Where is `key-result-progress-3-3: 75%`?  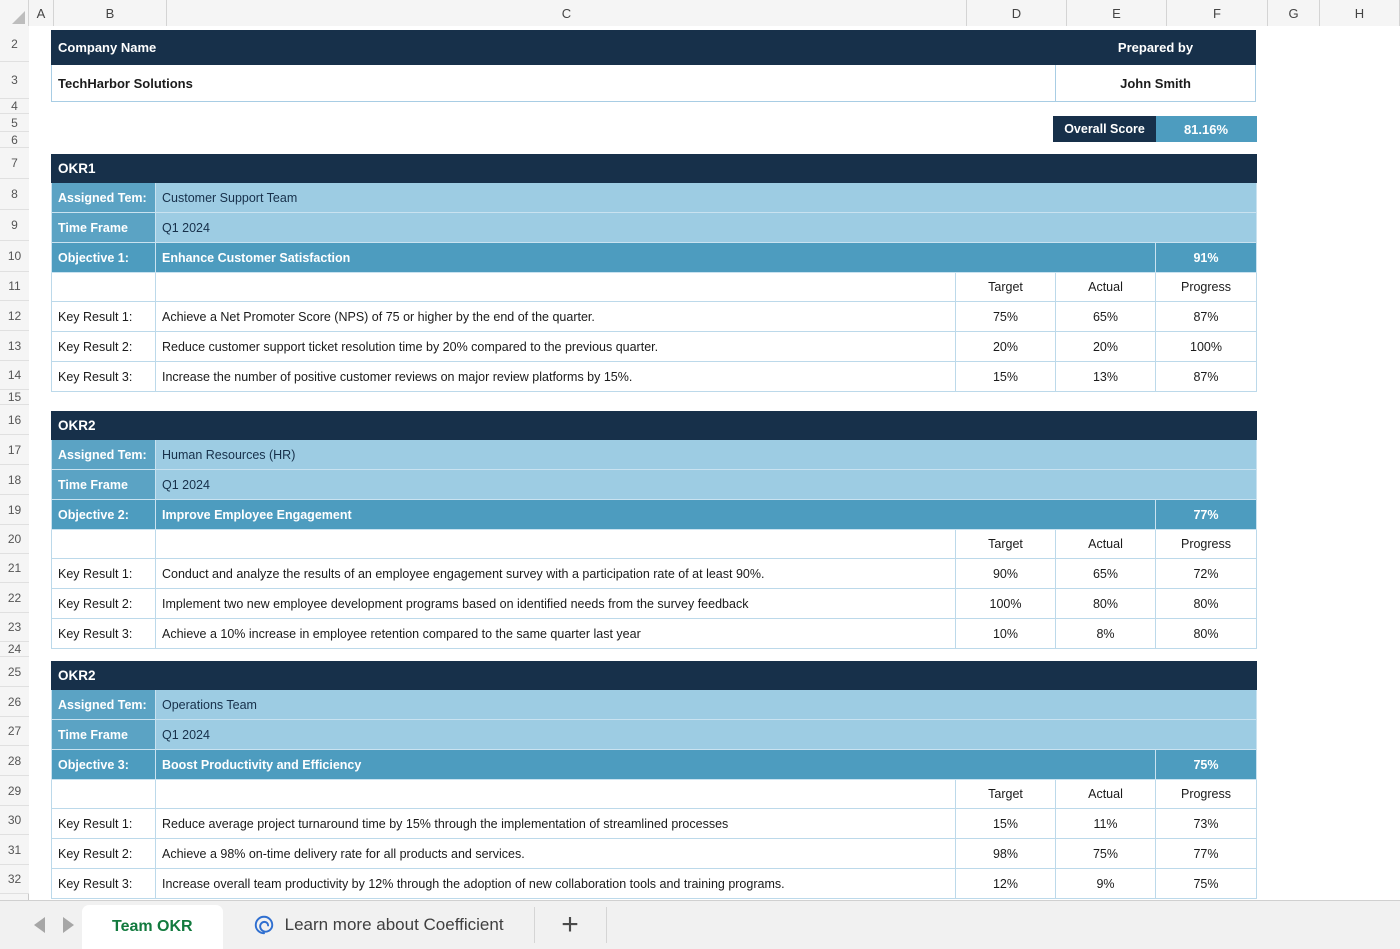
key-result-progress-3-3: 75% is located at coordinates (1206, 883).